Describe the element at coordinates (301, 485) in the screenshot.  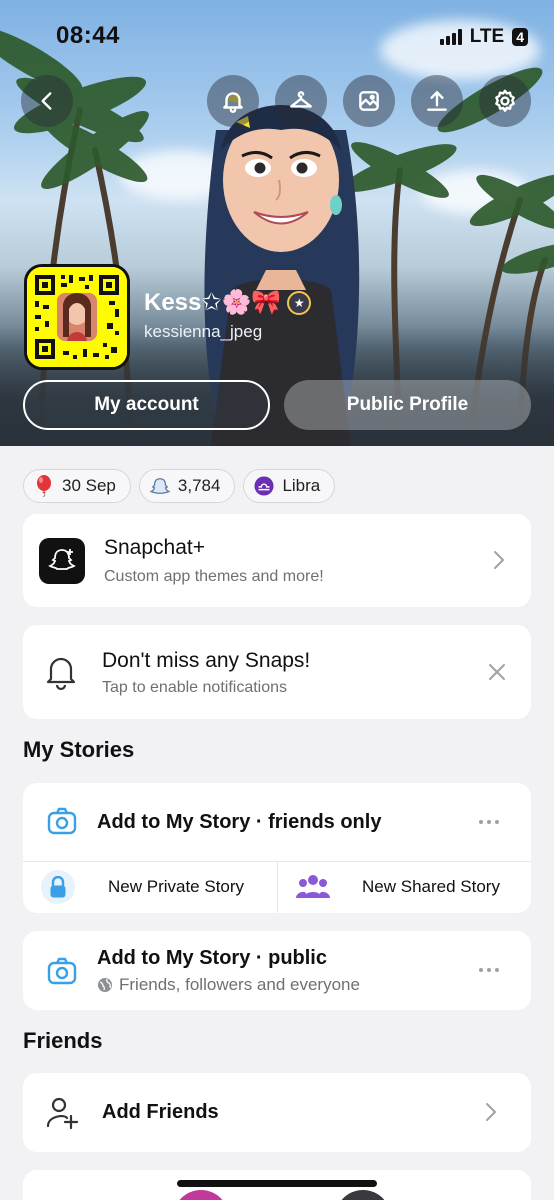
I see `zodiac-label: Libra` at that location.